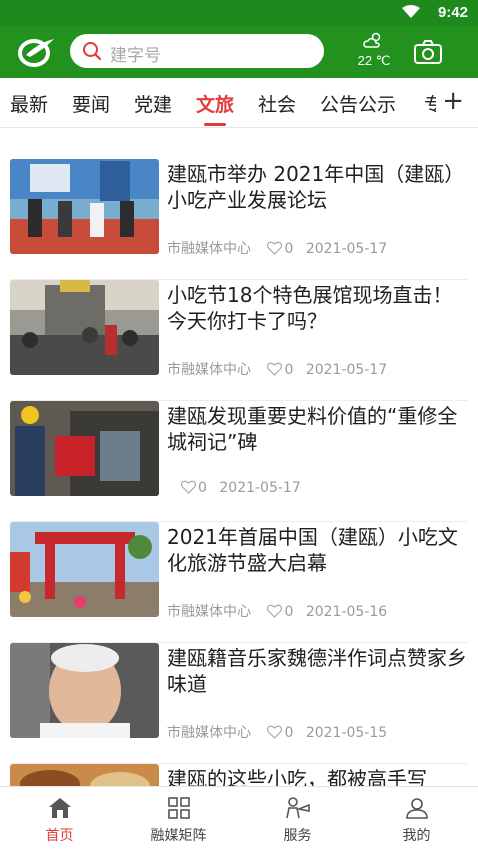  I want to click on tab-announcements: 公告公示, so click(358, 103).